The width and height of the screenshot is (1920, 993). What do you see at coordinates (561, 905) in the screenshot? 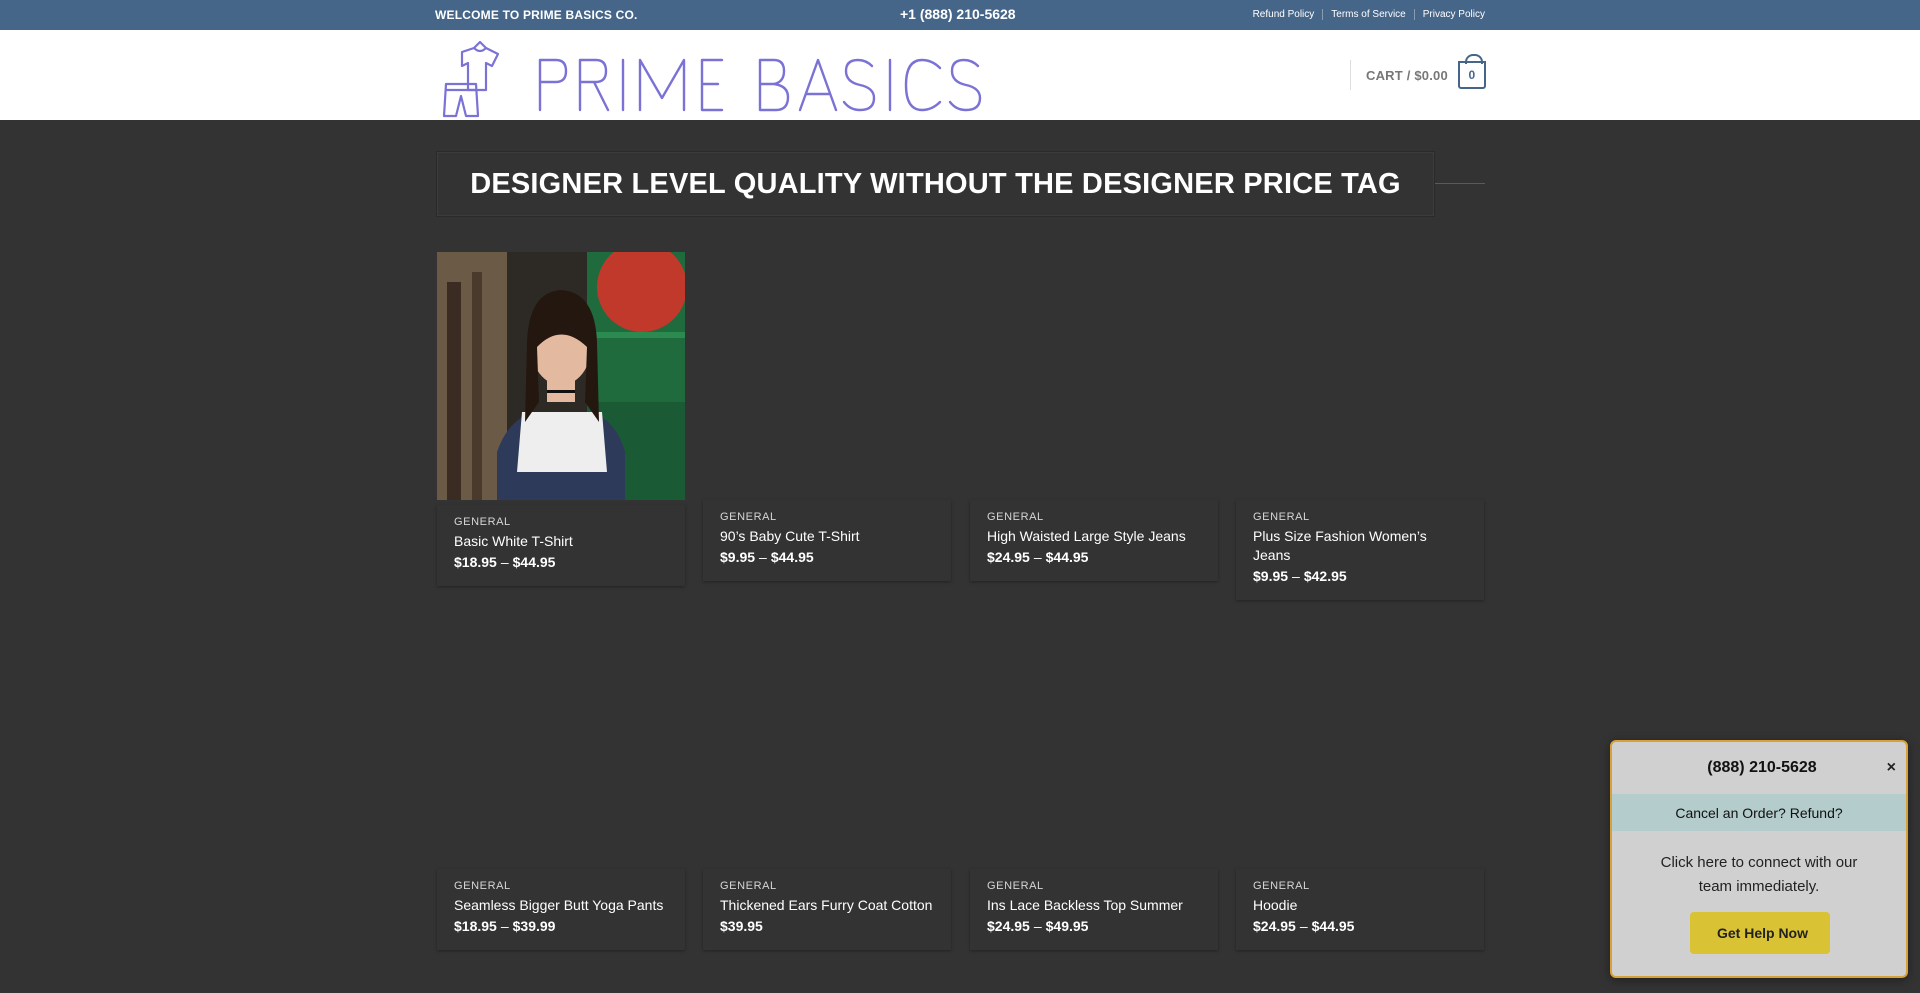
I see `product-name: Seamless Bigger Butt Yoga Pants` at bounding box center [561, 905].